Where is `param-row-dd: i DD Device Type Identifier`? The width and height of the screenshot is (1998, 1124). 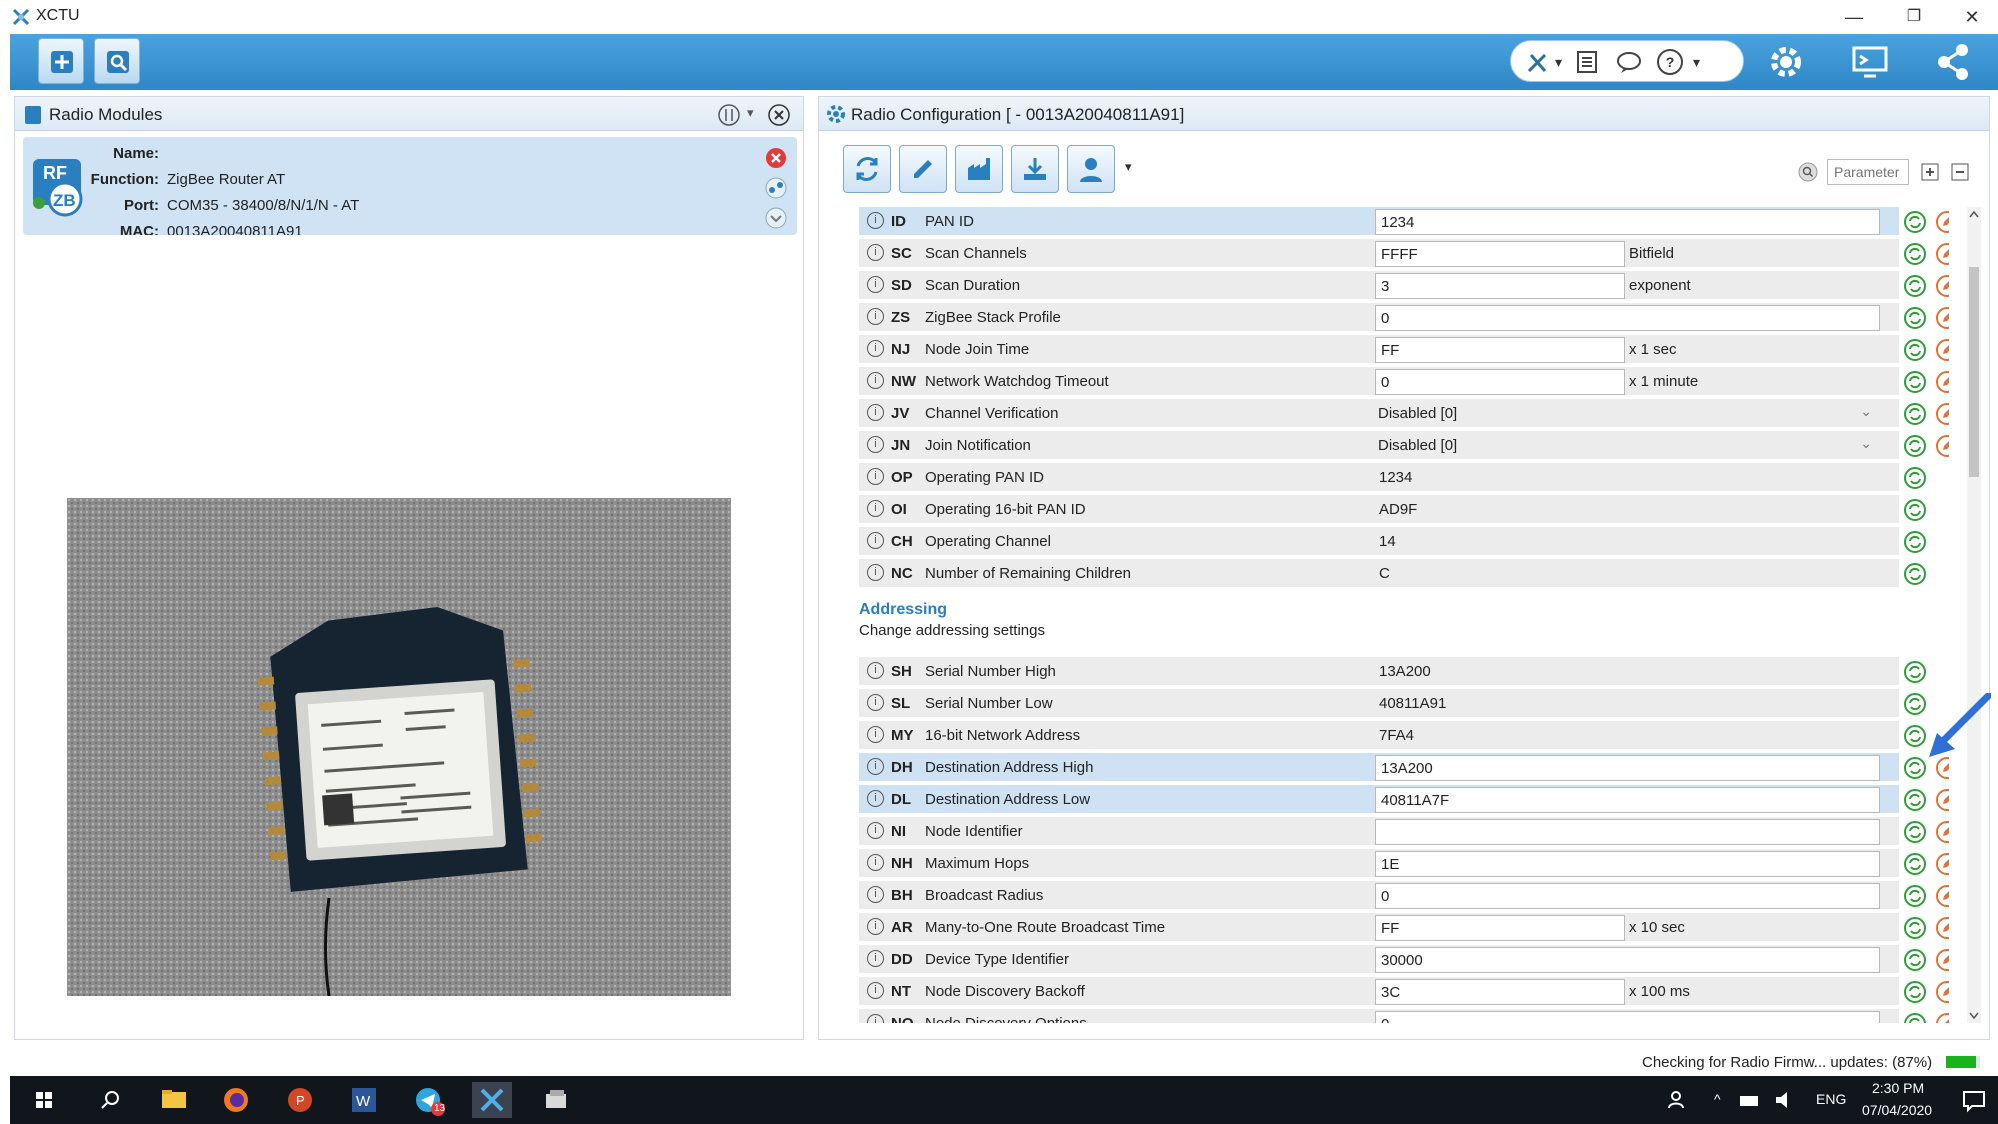 param-row-dd: i DD Device Type Identifier is located at coordinates (1379, 960).